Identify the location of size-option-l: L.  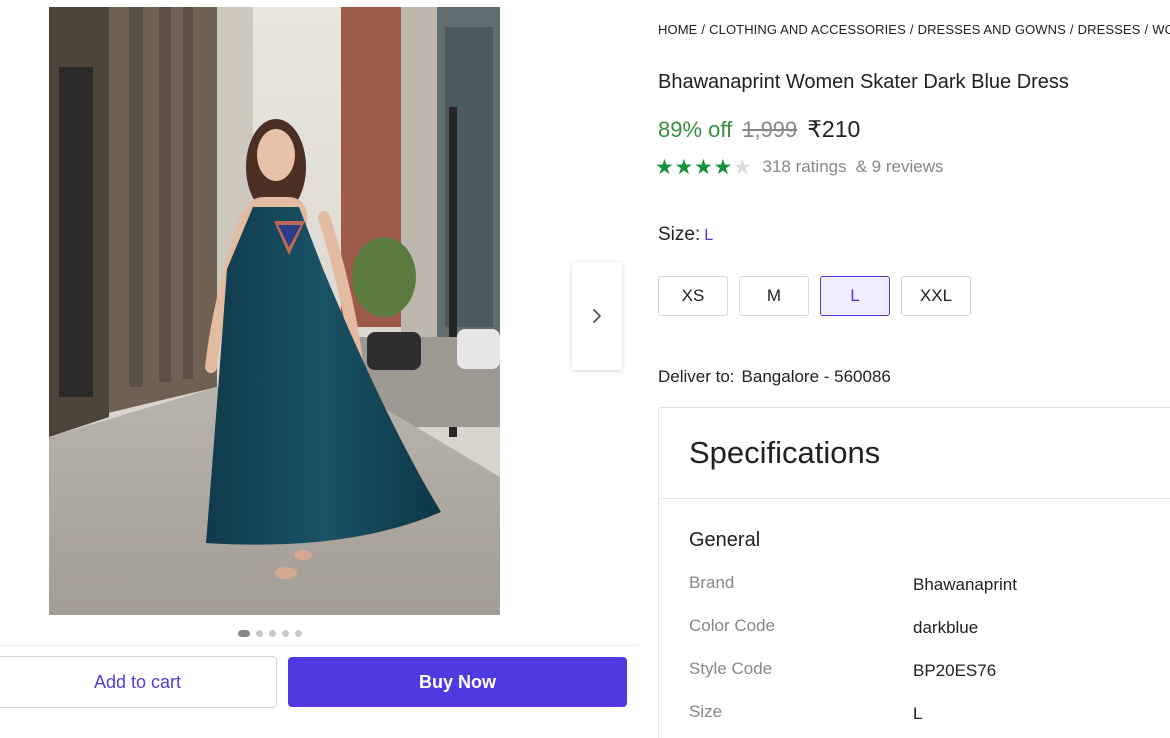
(855, 296).